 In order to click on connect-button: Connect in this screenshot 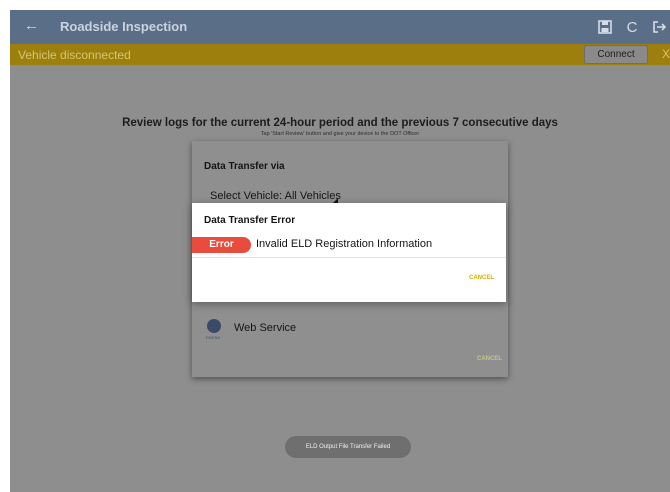, I will do `click(616, 54)`.